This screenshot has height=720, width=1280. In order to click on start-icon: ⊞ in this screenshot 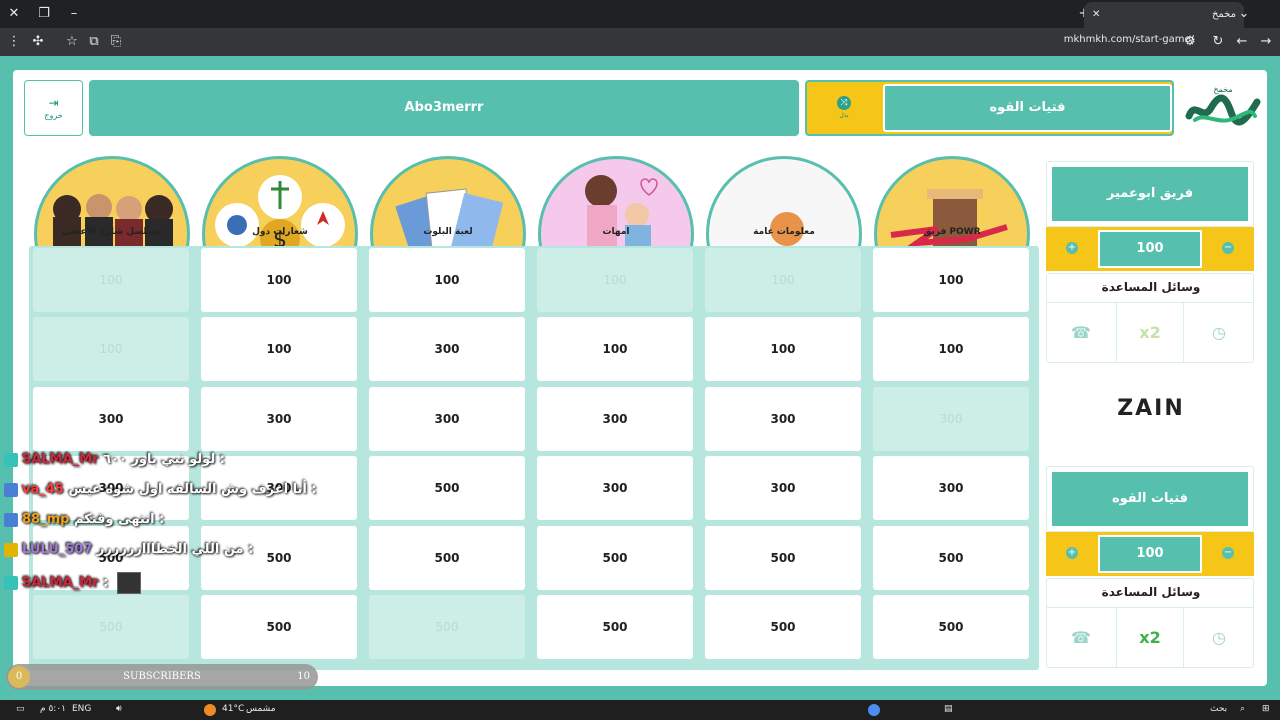, I will do `click(1266, 709)`.